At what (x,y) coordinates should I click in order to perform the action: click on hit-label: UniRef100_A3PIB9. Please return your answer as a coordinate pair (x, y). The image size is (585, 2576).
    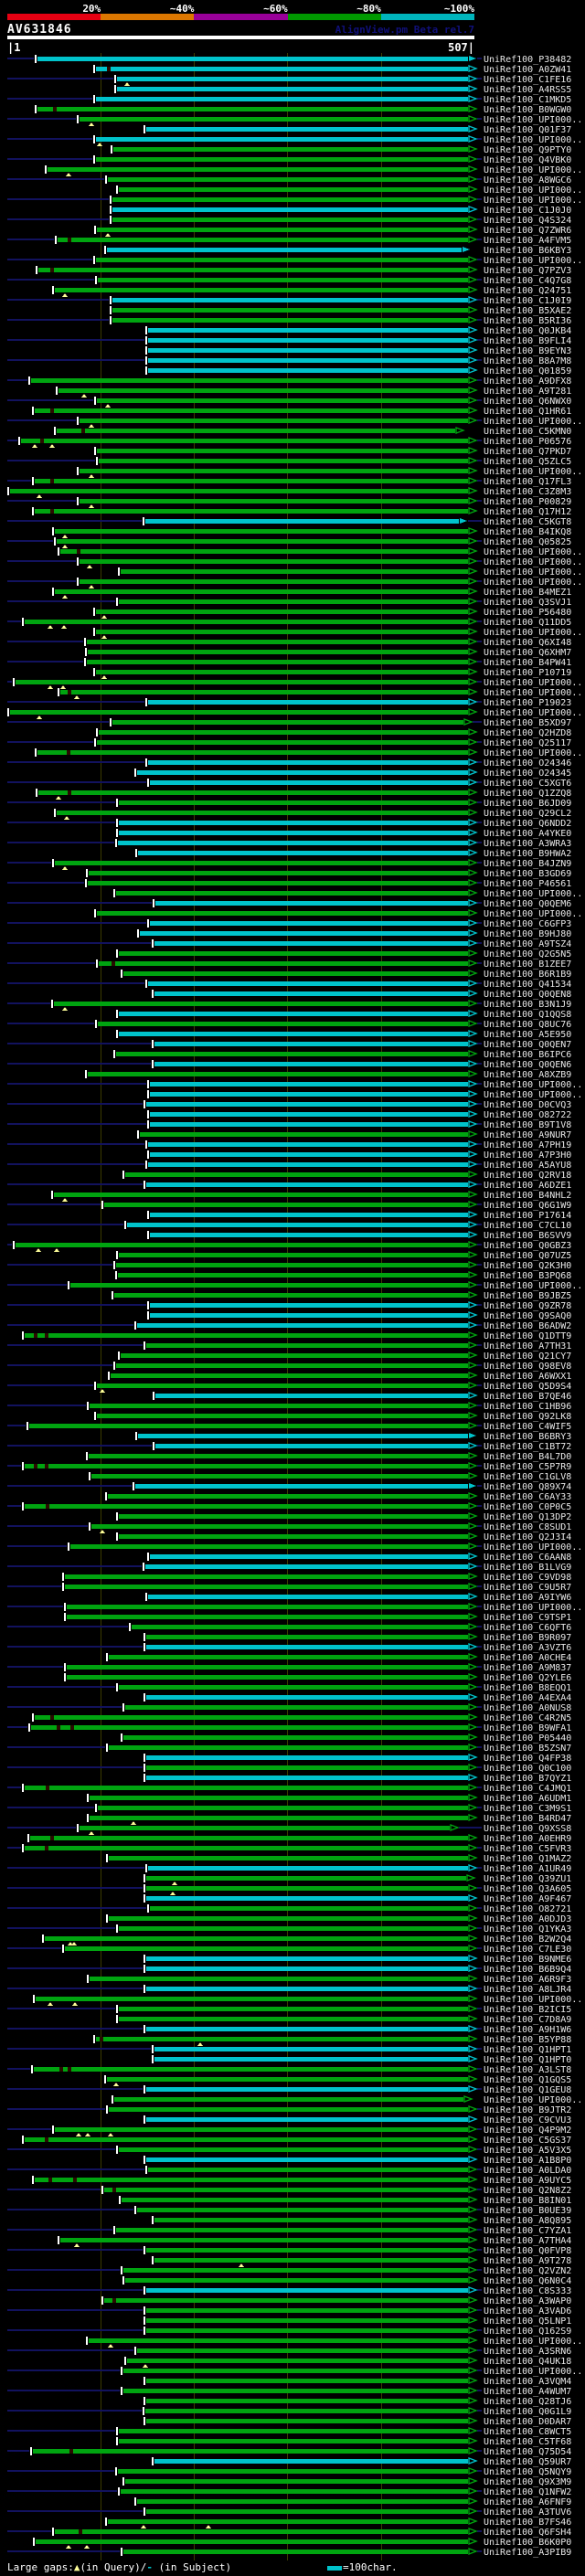
    Looking at the image, I should click on (528, 2553).